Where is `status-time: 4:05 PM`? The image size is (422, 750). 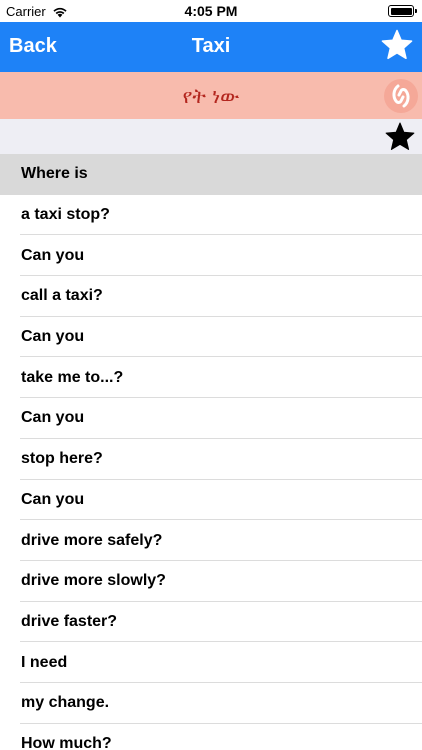 status-time: 4:05 PM is located at coordinates (211, 11).